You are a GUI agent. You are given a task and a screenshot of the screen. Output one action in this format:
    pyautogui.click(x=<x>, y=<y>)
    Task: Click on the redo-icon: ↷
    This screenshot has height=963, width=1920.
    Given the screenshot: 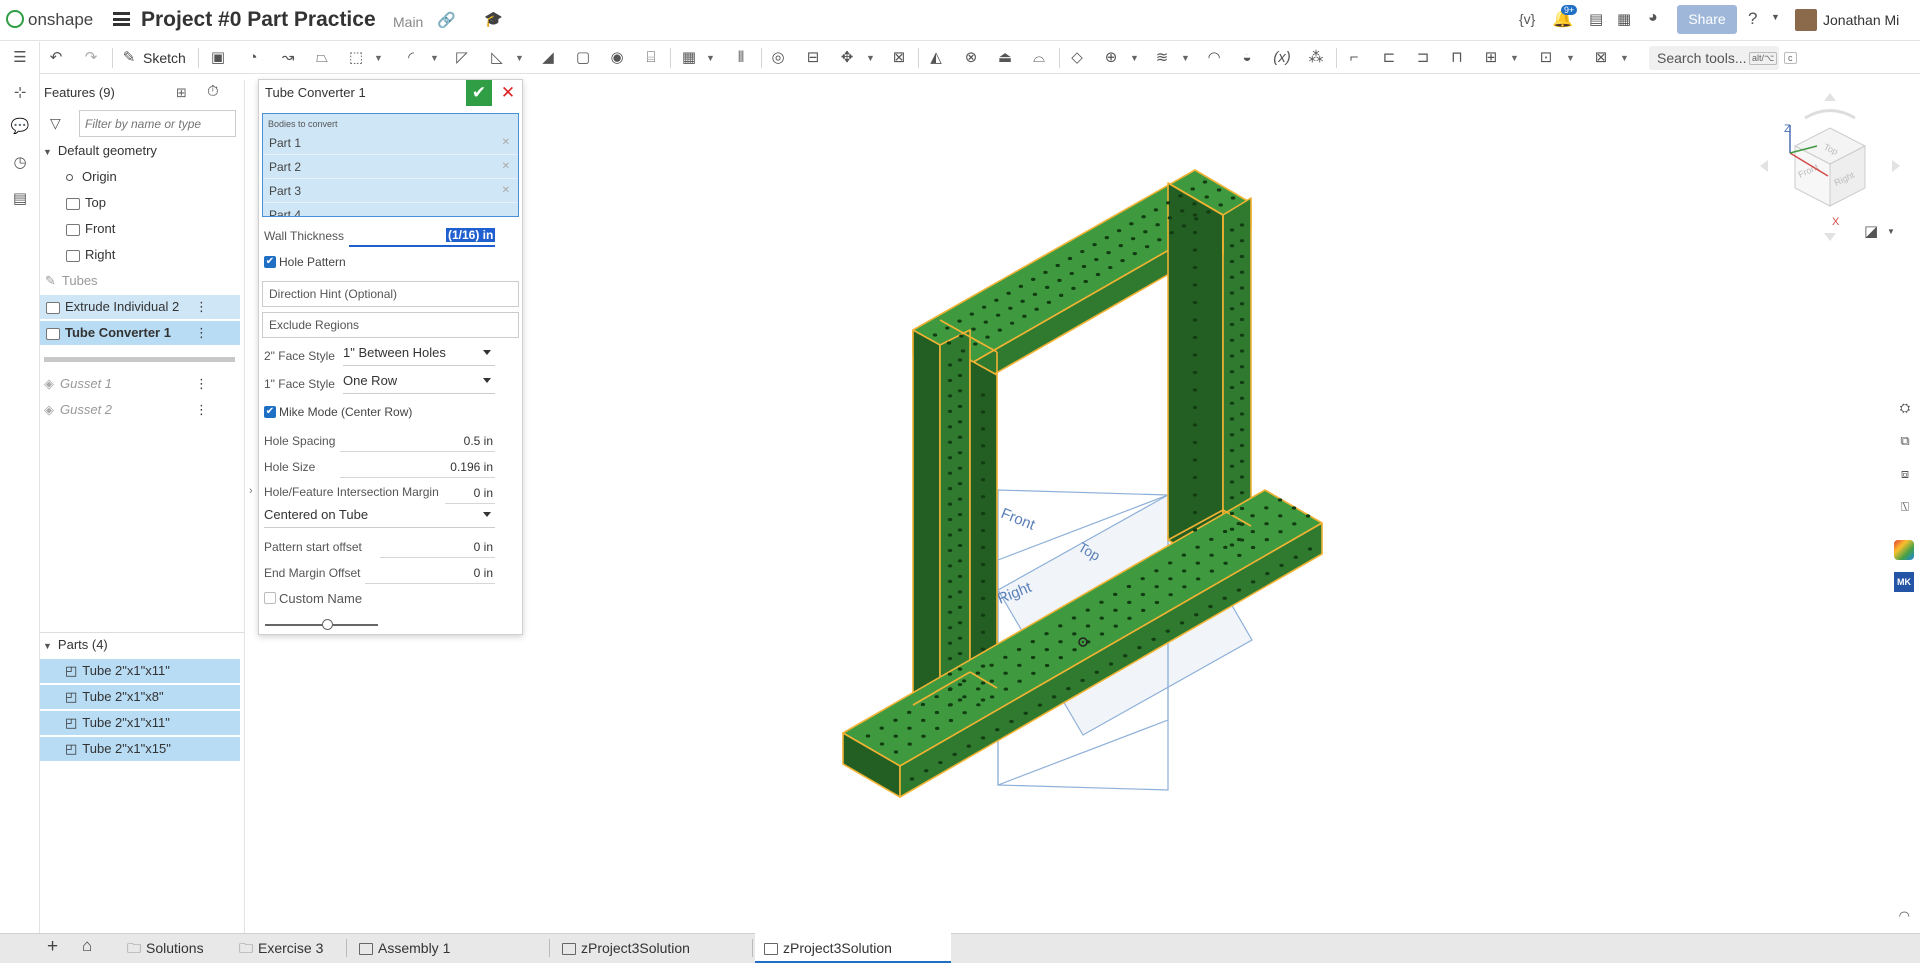 What is the action you would take?
    pyautogui.click(x=91, y=58)
    